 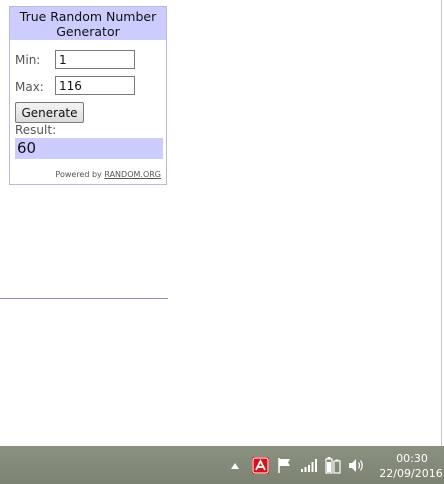 I want to click on battery-power-icon, so click(x=333, y=465).